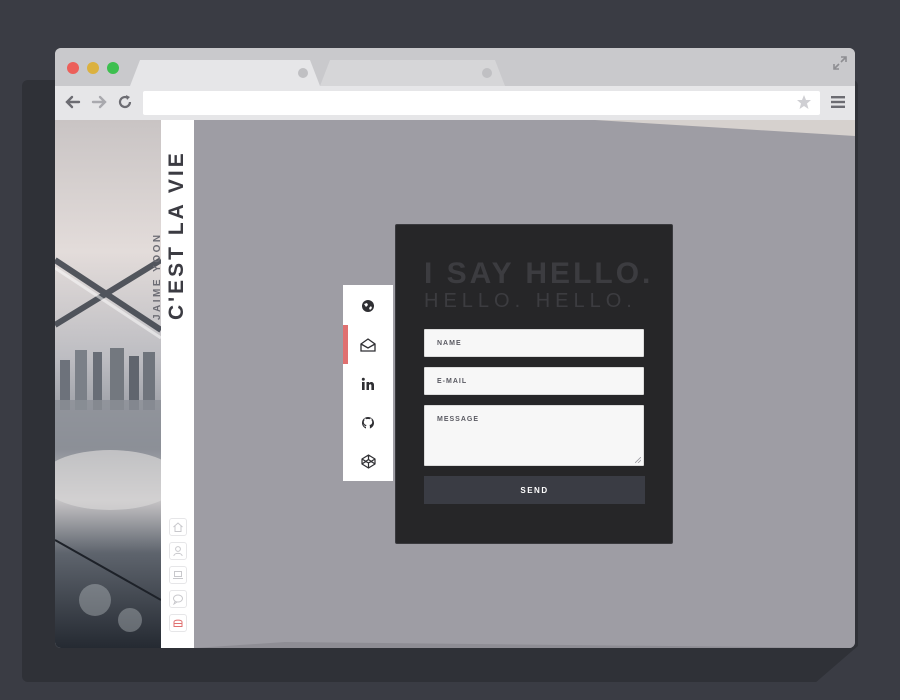 The image size is (900, 700). I want to click on email-field: E-MAIL, so click(534, 381).